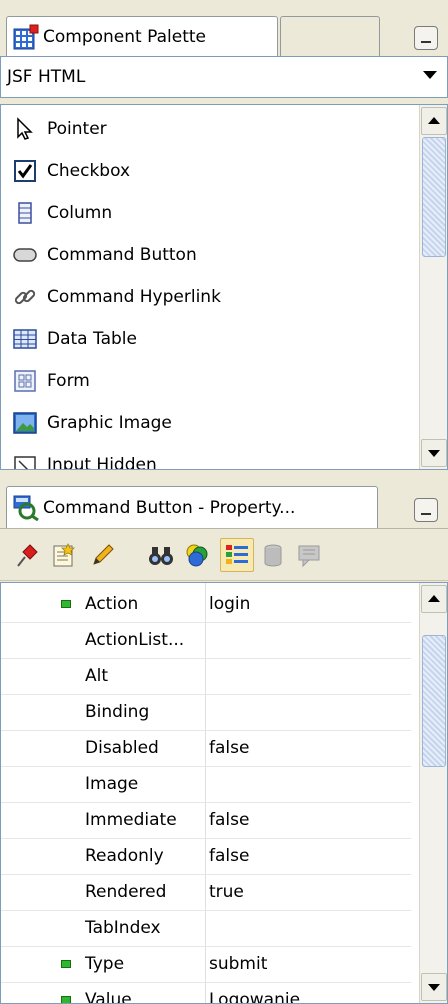 Image resolution: width=448 pixels, height=1004 pixels. Describe the element at coordinates (161, 555) in the screenshot. I see `binoculars-icon` at that location.